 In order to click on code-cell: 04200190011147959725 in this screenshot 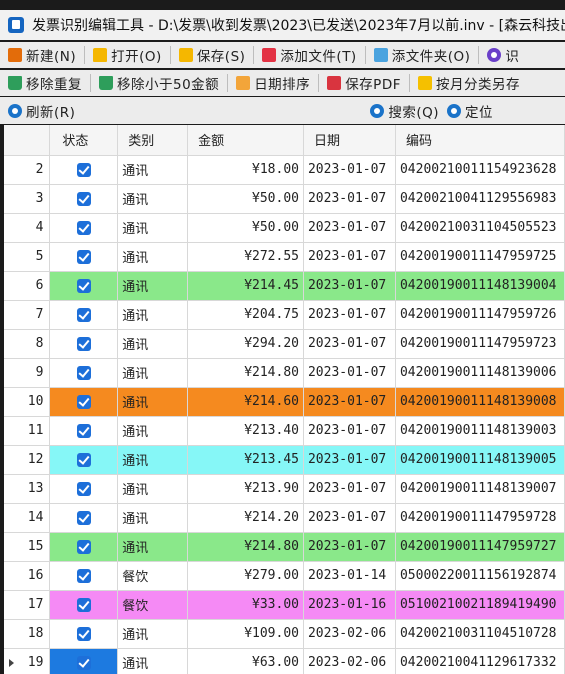, I will do `click(480, 257)`.